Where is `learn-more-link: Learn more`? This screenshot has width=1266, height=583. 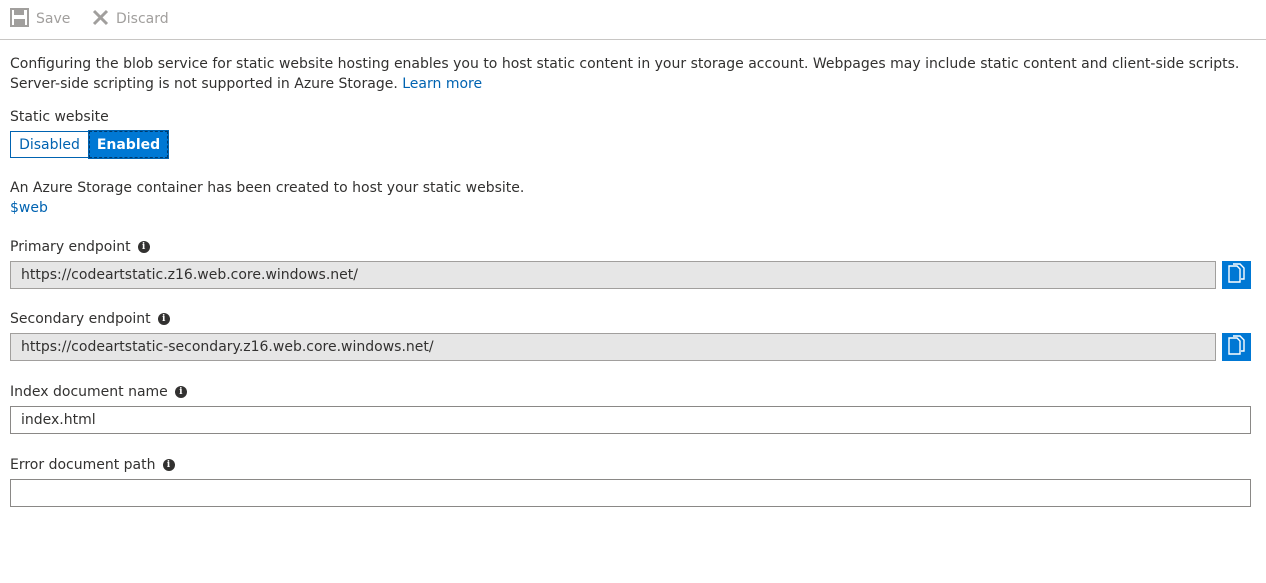
learn-more-link: Learn more is located at coordinates (442, 84).